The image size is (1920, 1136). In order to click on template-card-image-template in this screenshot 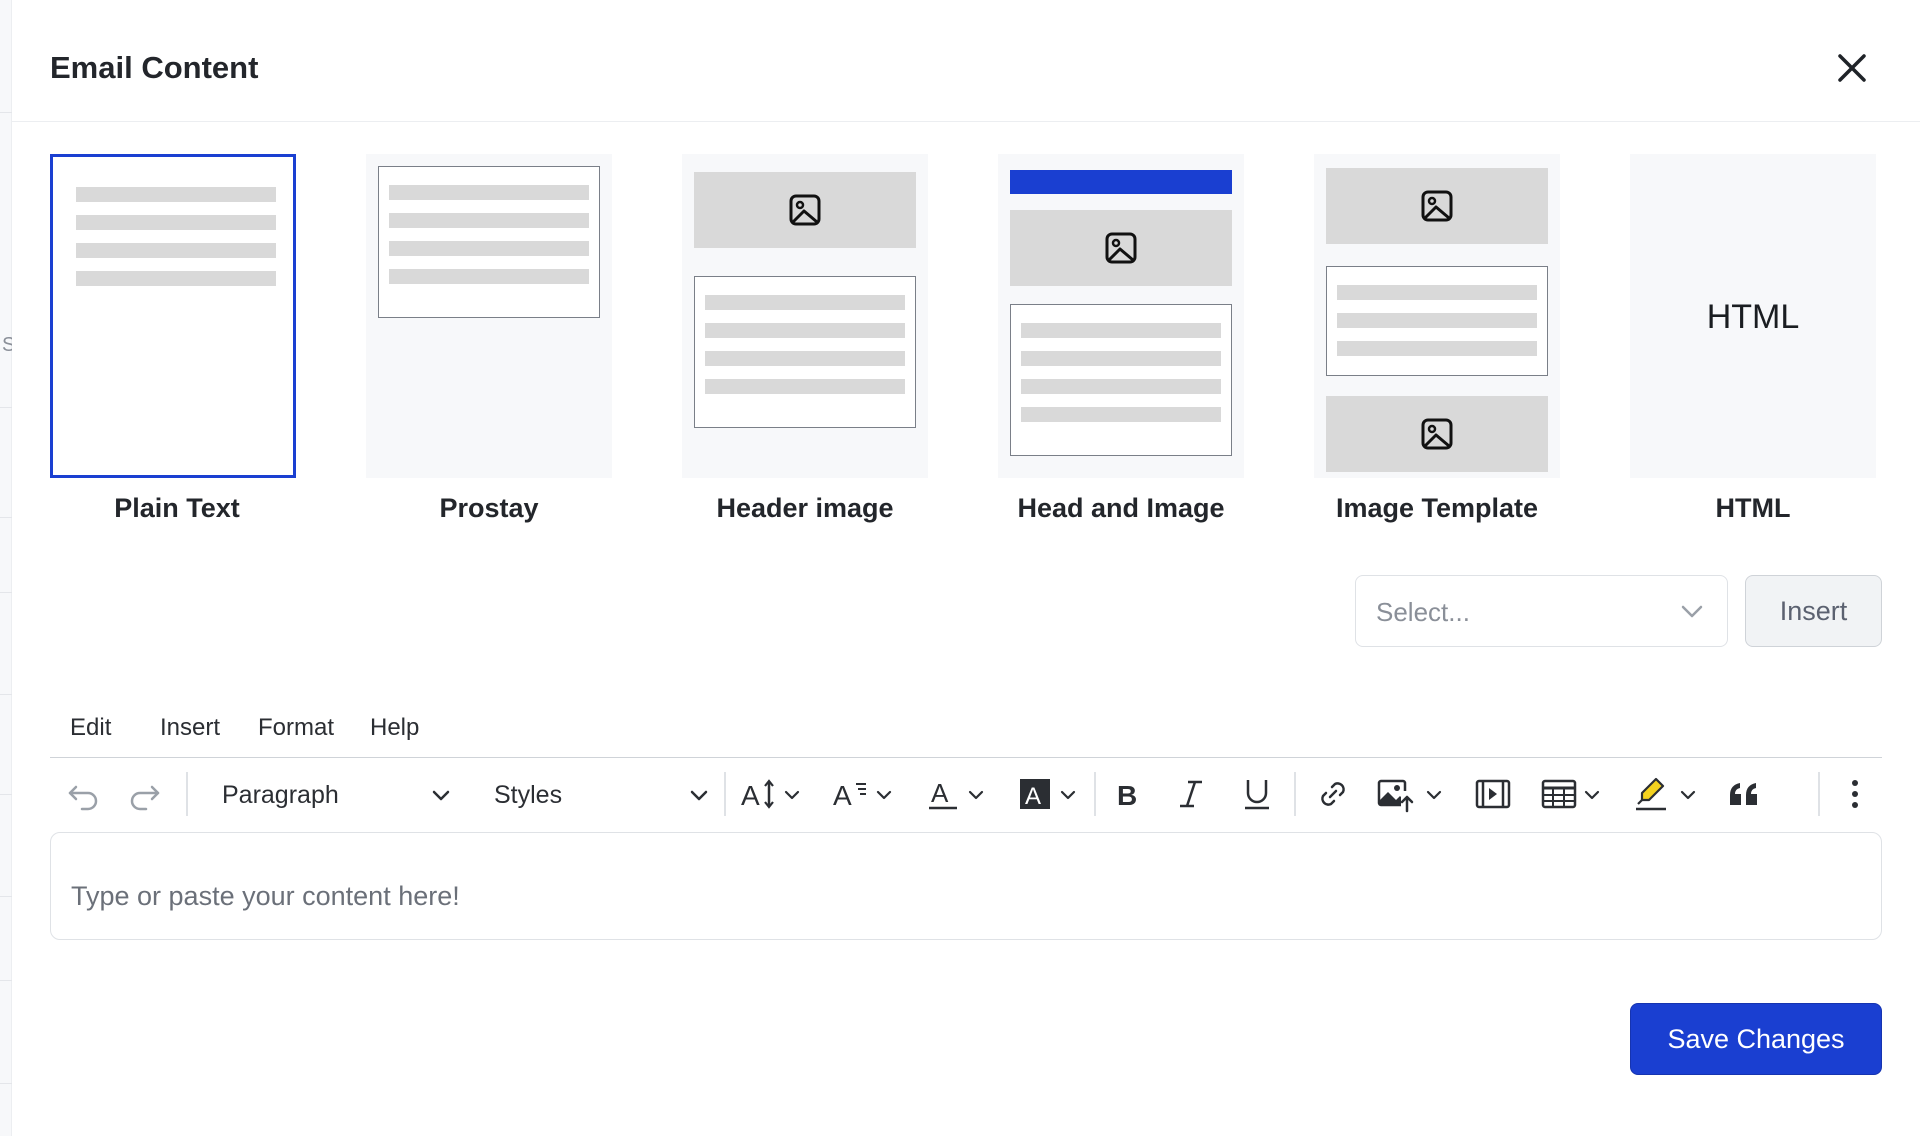, I will do `click(1437, 316)`.